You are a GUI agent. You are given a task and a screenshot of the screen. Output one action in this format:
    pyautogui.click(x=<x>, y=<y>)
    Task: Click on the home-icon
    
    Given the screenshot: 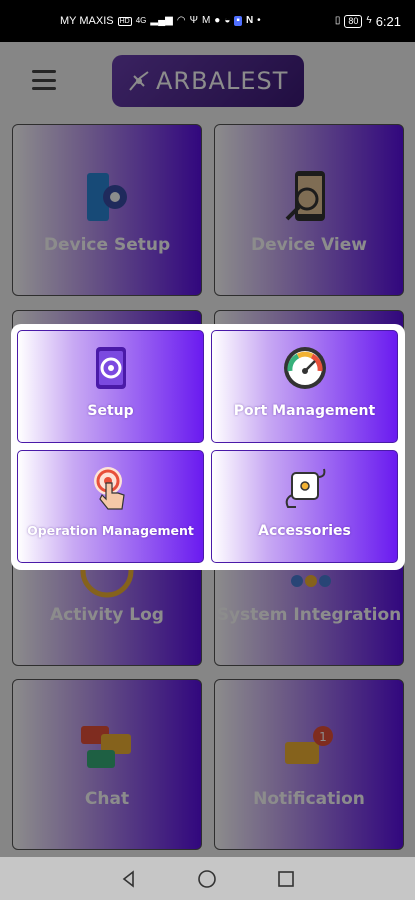 What is the action you would take?
    pyautogui.click(x=207, y=879)
    